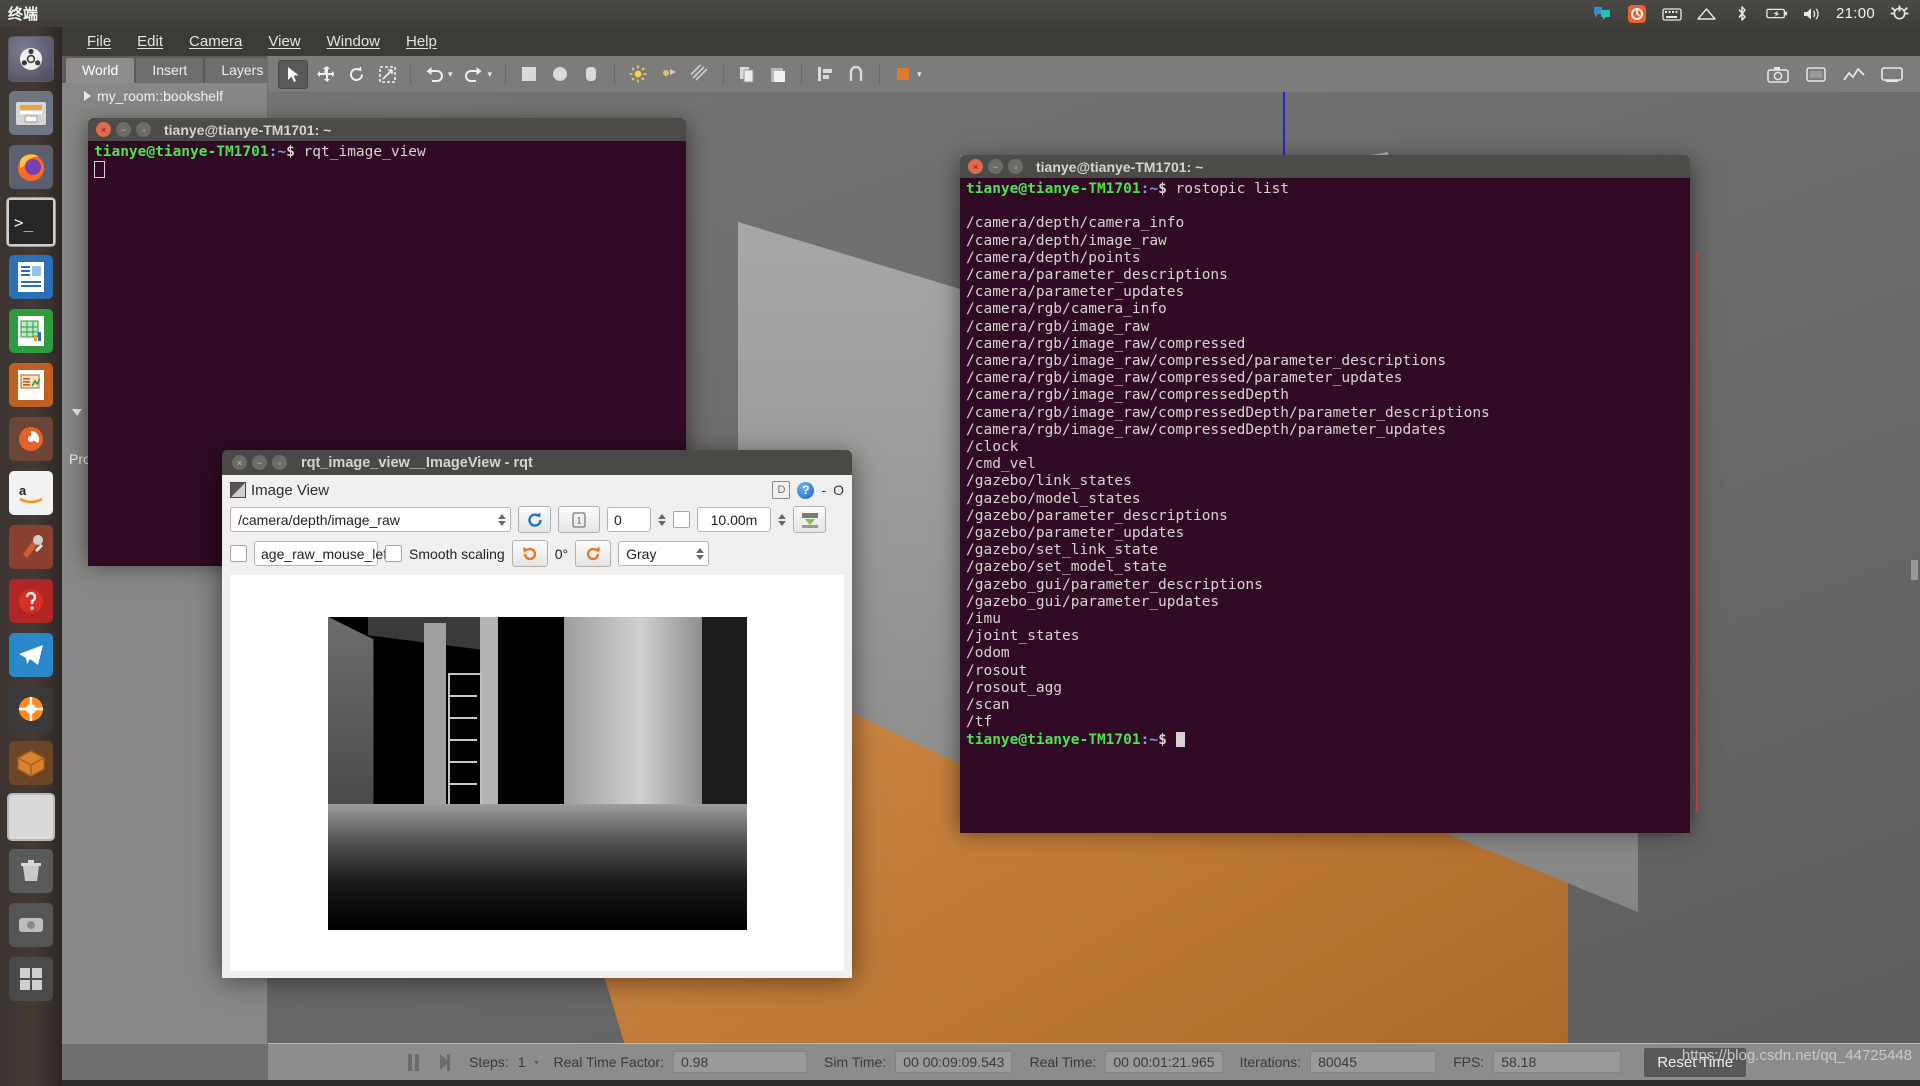 This screenshot has height=1086, width=1920. I want to click on scale-icon, so click(387, 74).